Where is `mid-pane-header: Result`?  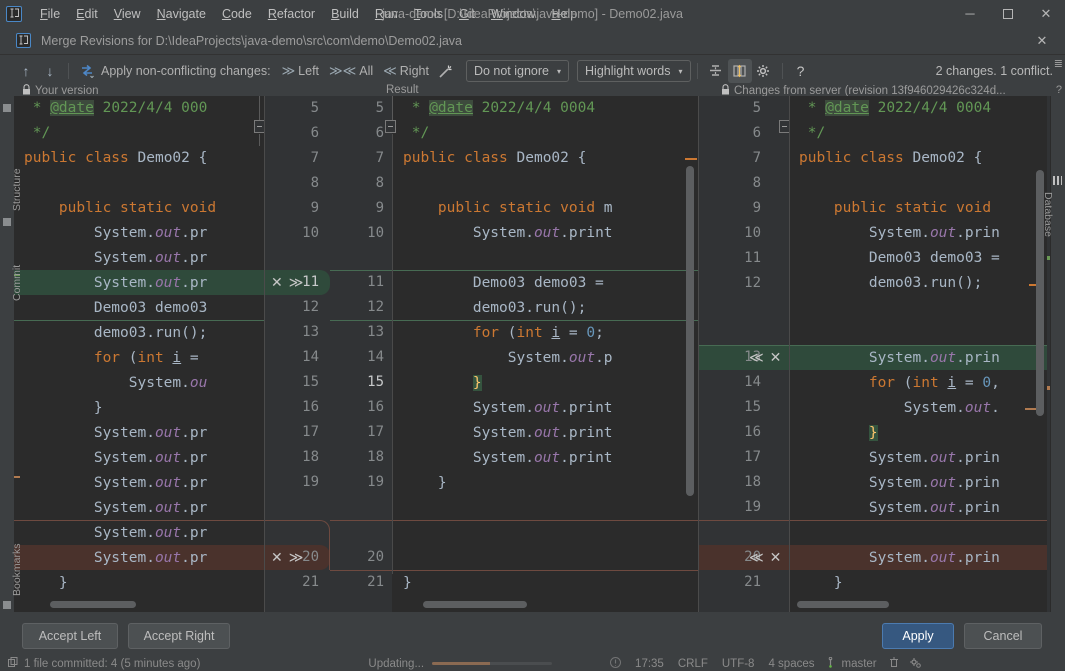
mid-pane-header: Result is located at coordinates (402, 90).